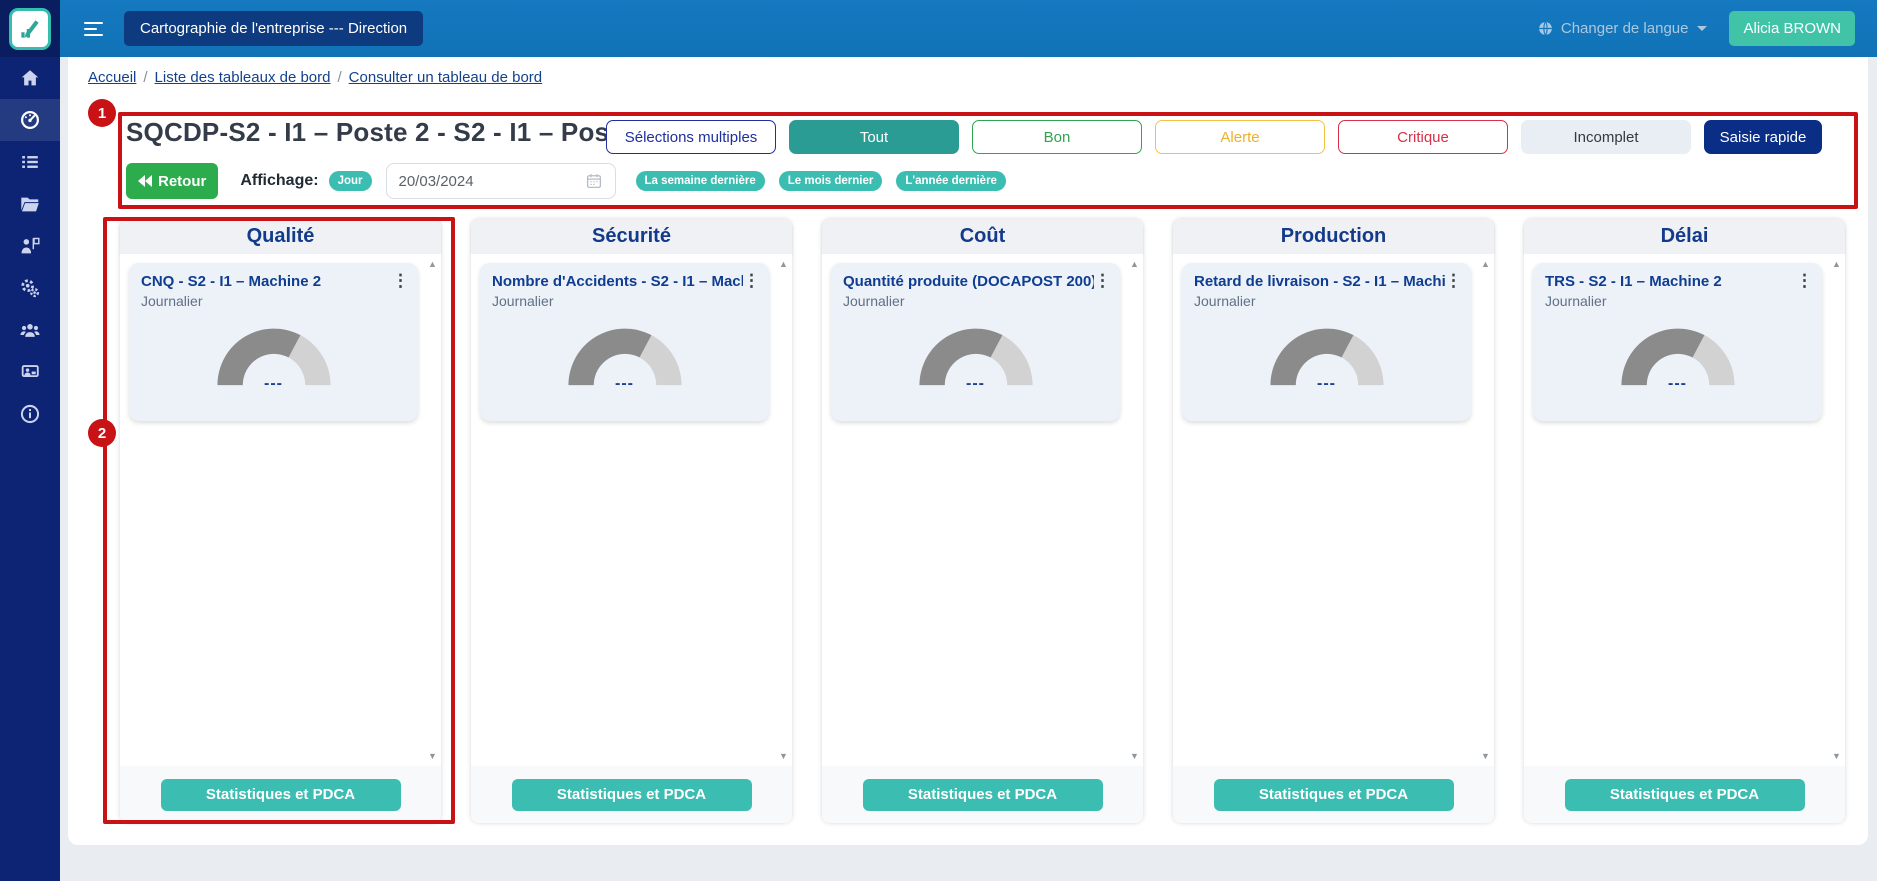 The width and height of the screenshot is (1877, 881). I want to click on logo-pen-chart-icon, so click(30, 28).